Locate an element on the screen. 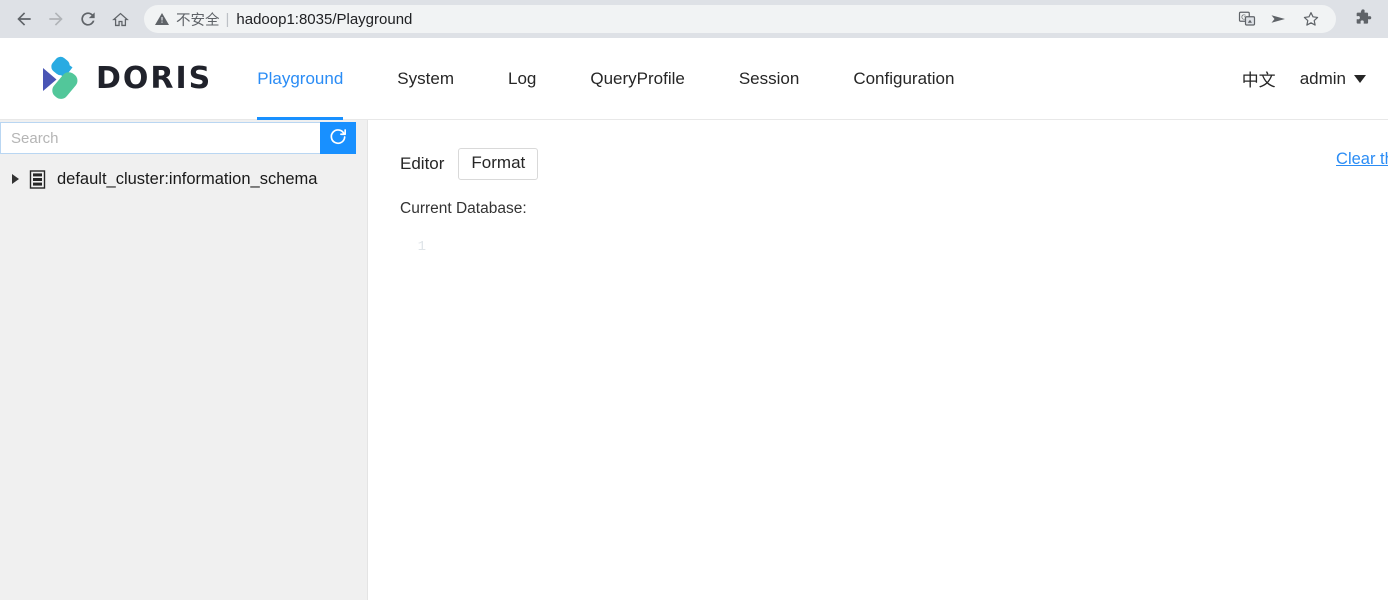  tree-node-information-schema: default_cluster:information_schema is located at coordinates (178, 179).